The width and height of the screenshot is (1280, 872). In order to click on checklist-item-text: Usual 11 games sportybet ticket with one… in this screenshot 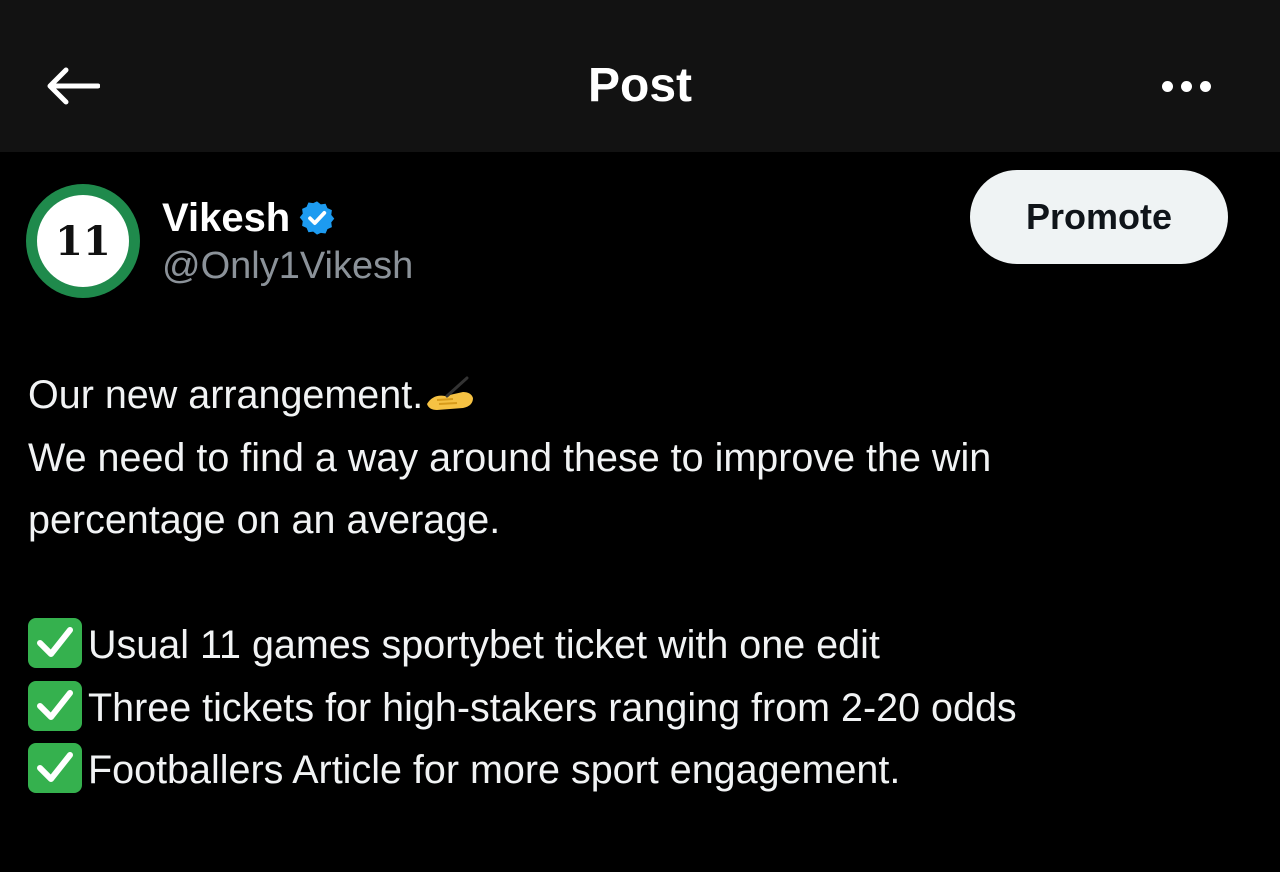, I will do `click(484, 645)`.